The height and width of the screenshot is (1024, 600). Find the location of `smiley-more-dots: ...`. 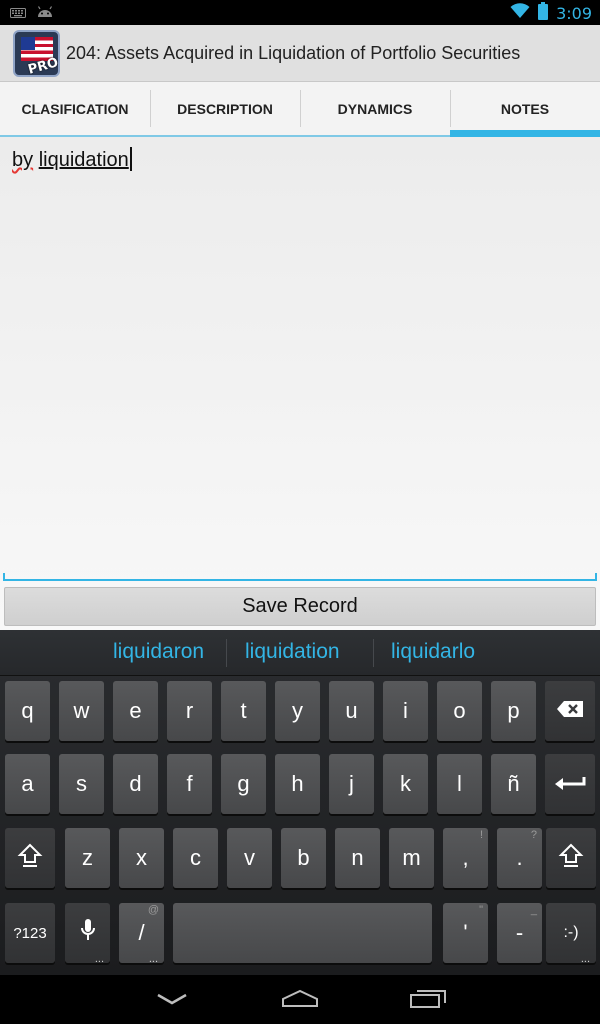

smiley-more-dots: ... is located at coordinates (585, 959).